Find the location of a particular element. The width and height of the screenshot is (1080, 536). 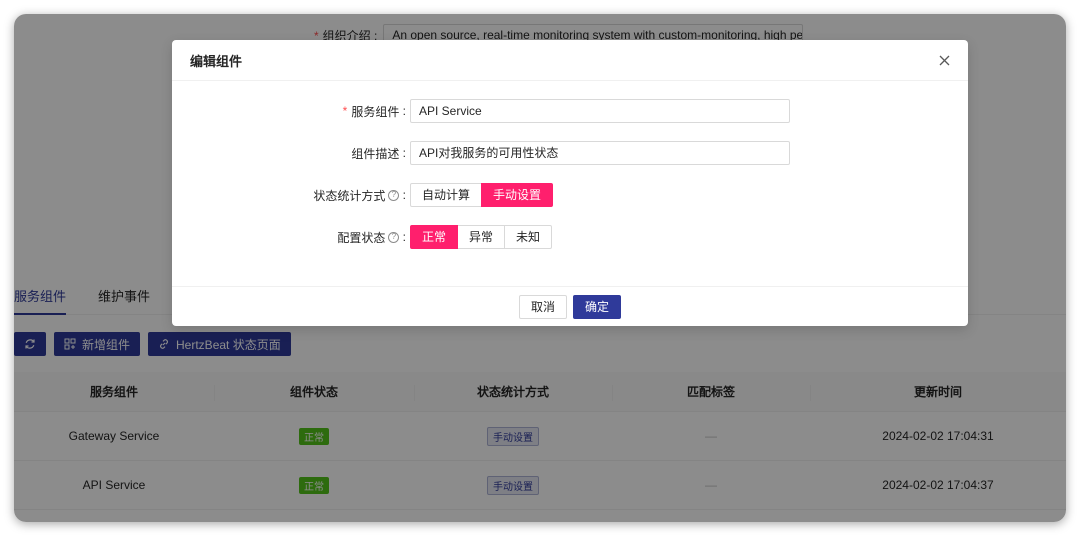

method-option-manual: 手动设置 is located at coordinates (517, 195).